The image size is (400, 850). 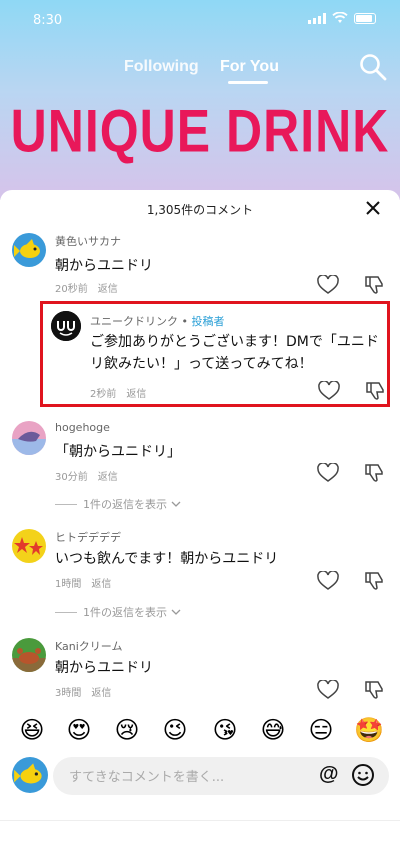 I want to click on emoji-kiss: 😘, so click(x=225, y=730).